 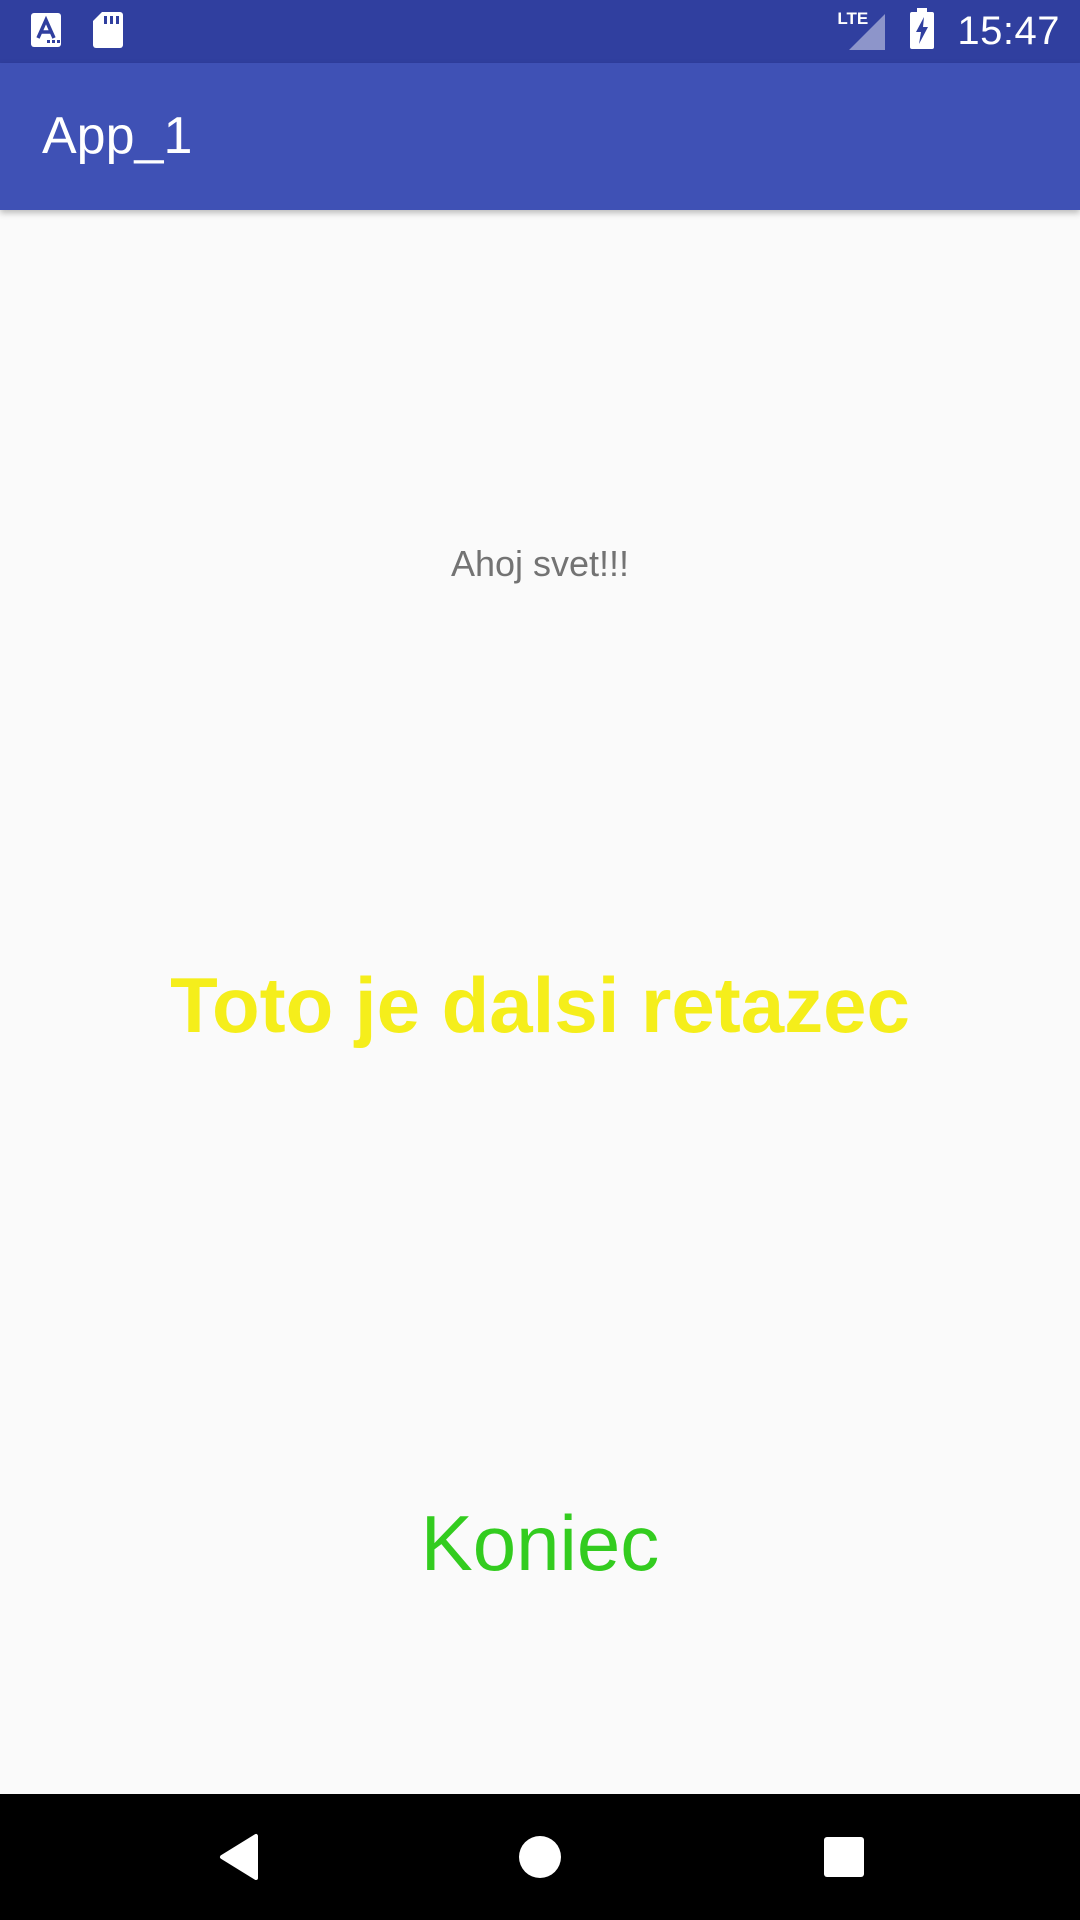 I want to click on status-time: 15:47, so click(x=1008, y=31).